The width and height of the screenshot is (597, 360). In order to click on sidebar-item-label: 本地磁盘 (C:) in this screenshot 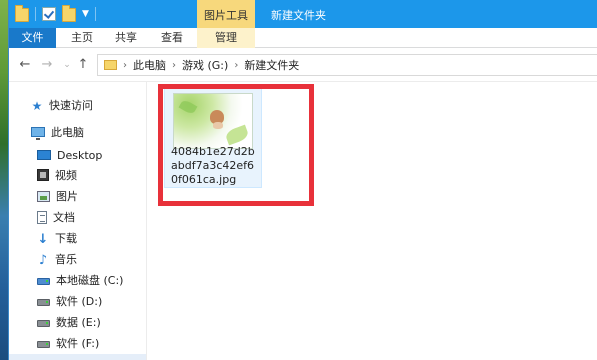, I will do `click(90, 280)`.